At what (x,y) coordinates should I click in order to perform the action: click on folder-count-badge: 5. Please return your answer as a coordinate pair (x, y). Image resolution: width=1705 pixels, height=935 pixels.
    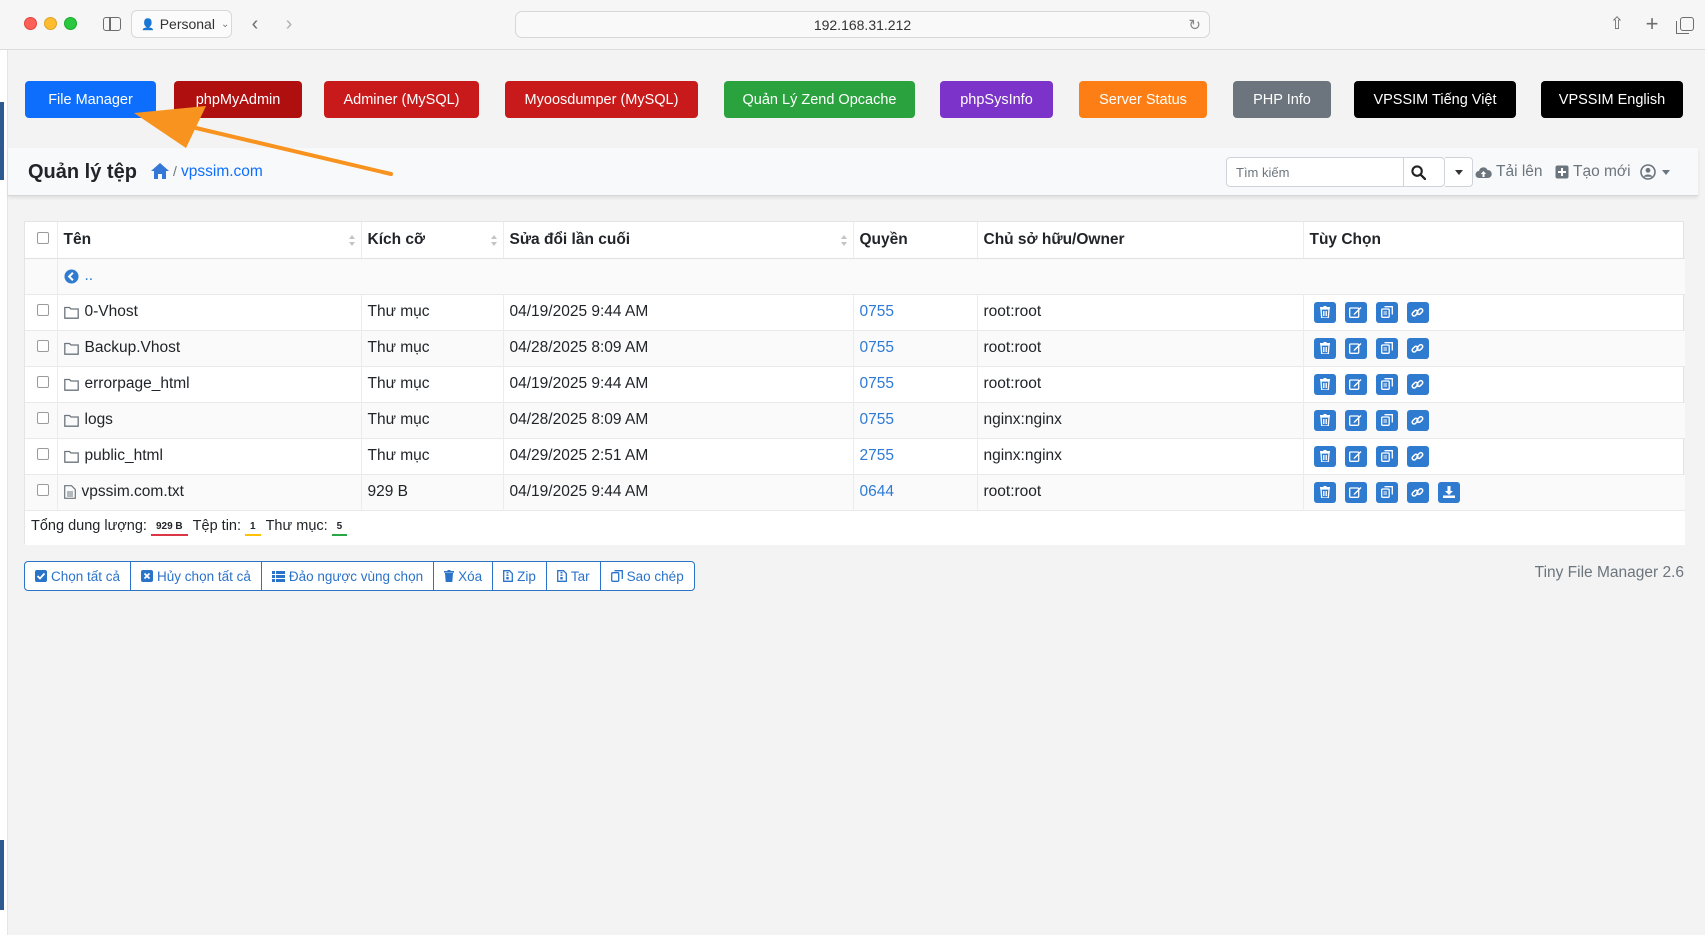
    Looking at the image, I should click on (339, 528).